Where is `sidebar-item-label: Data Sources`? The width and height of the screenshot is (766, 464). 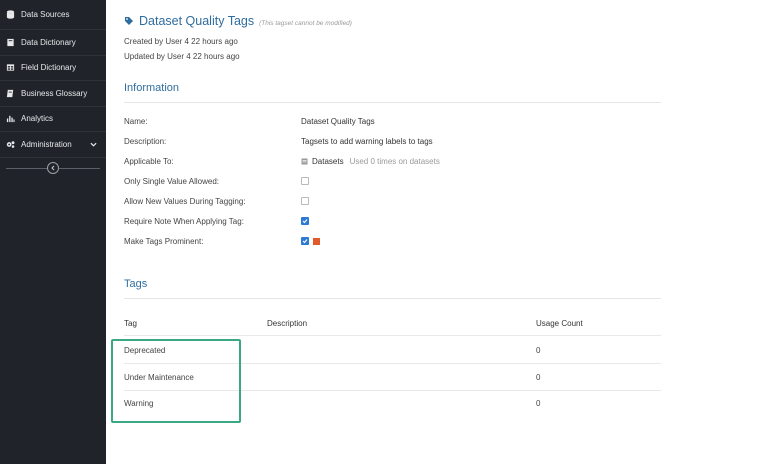 sidebar-item-label: Data Sources is located at coordinates (45, 14).